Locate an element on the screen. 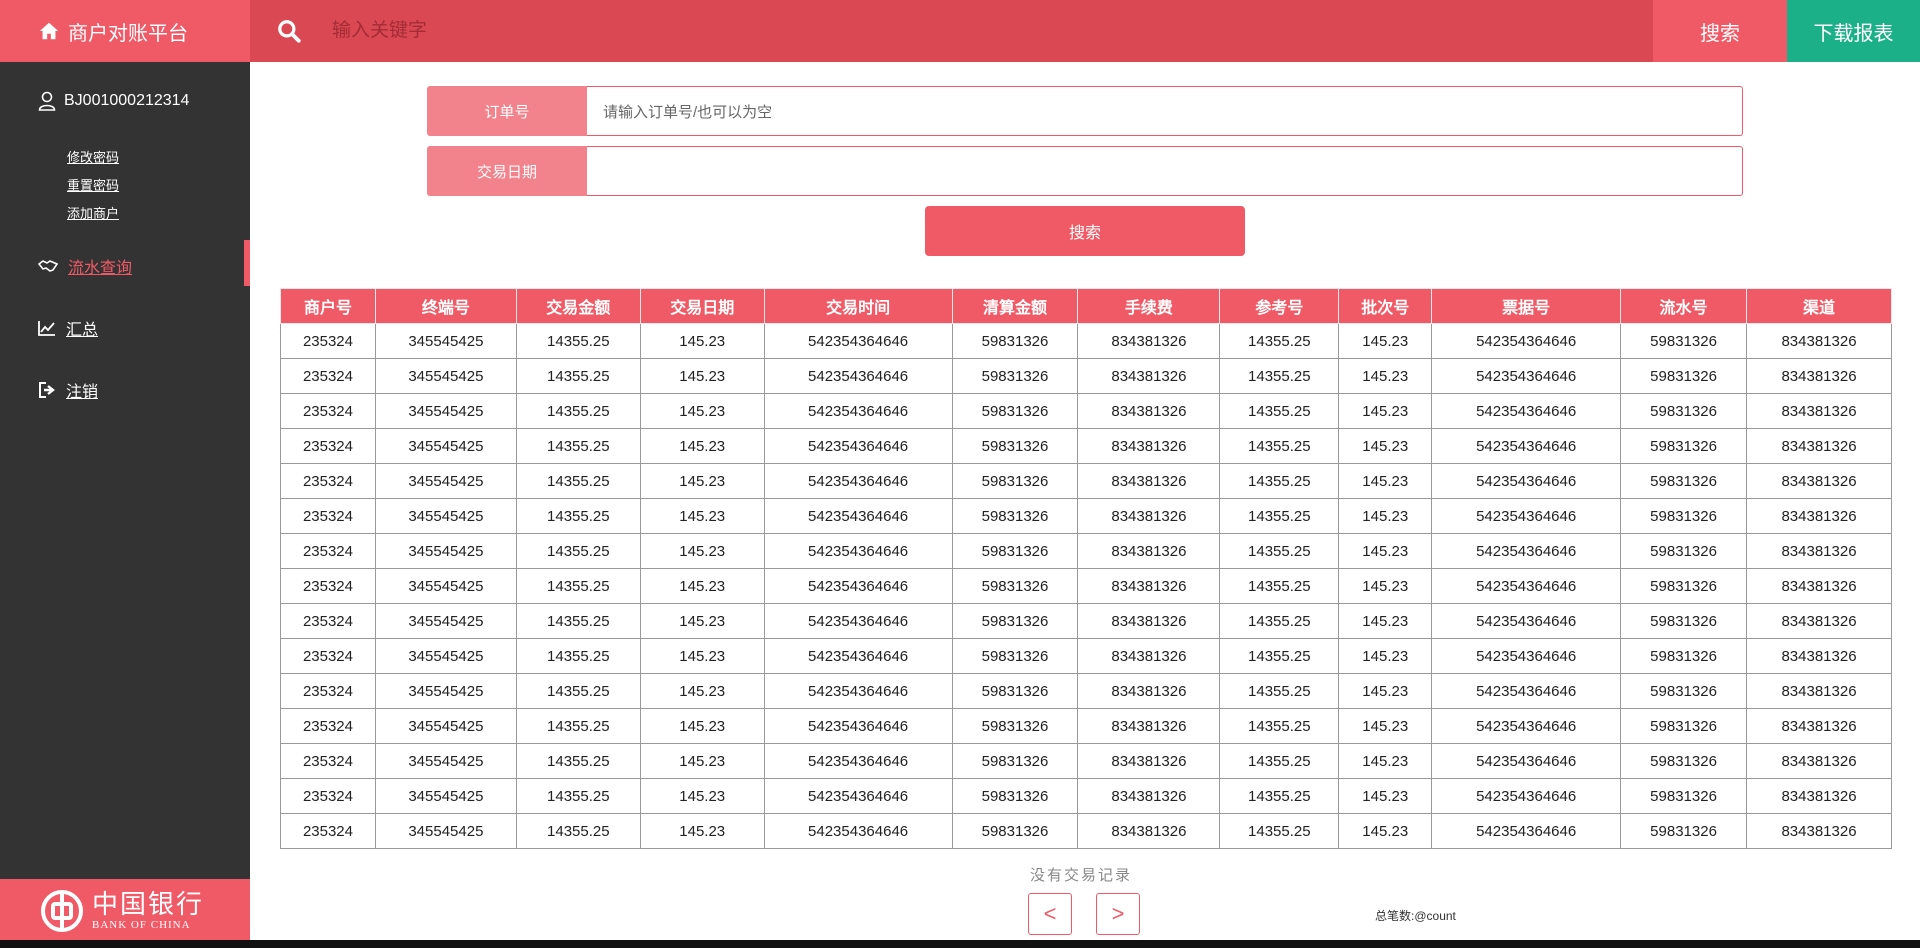  top-search-button: 搜索 is located at coordinates (1720, 31).